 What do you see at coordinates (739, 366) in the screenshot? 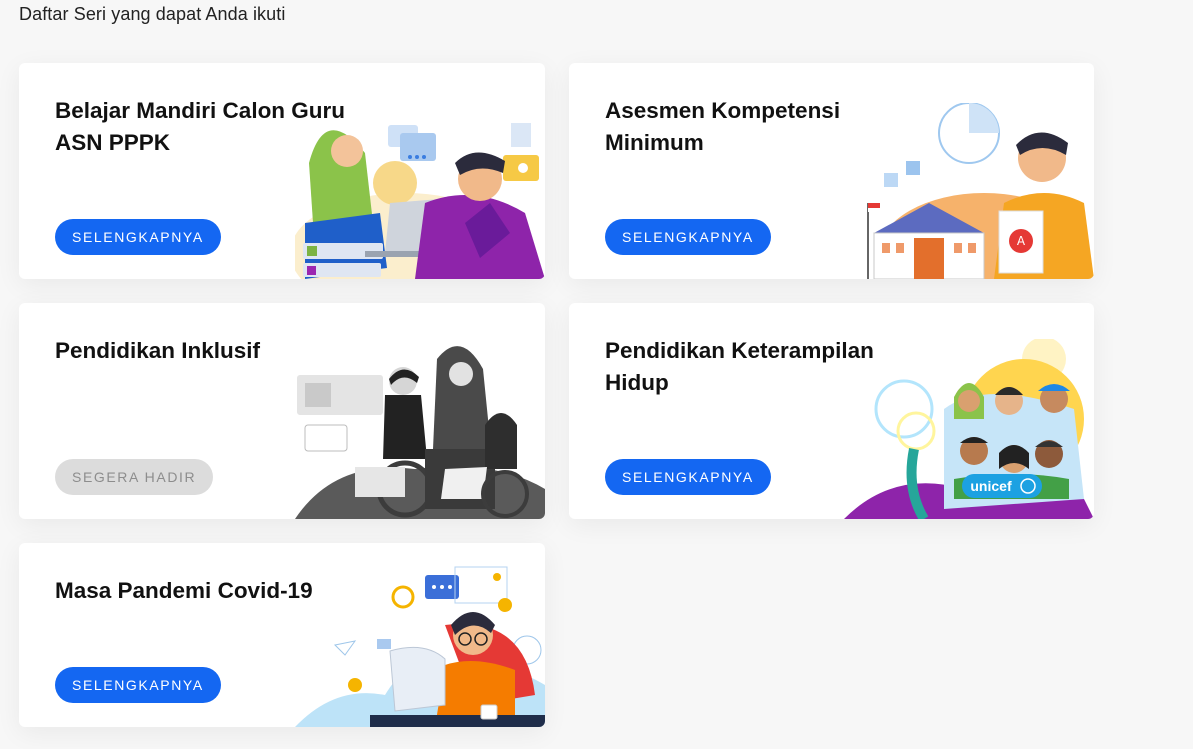
I see `card-title: Pendidikan Keterampilan Hidup` at bounding box center [739, 366].